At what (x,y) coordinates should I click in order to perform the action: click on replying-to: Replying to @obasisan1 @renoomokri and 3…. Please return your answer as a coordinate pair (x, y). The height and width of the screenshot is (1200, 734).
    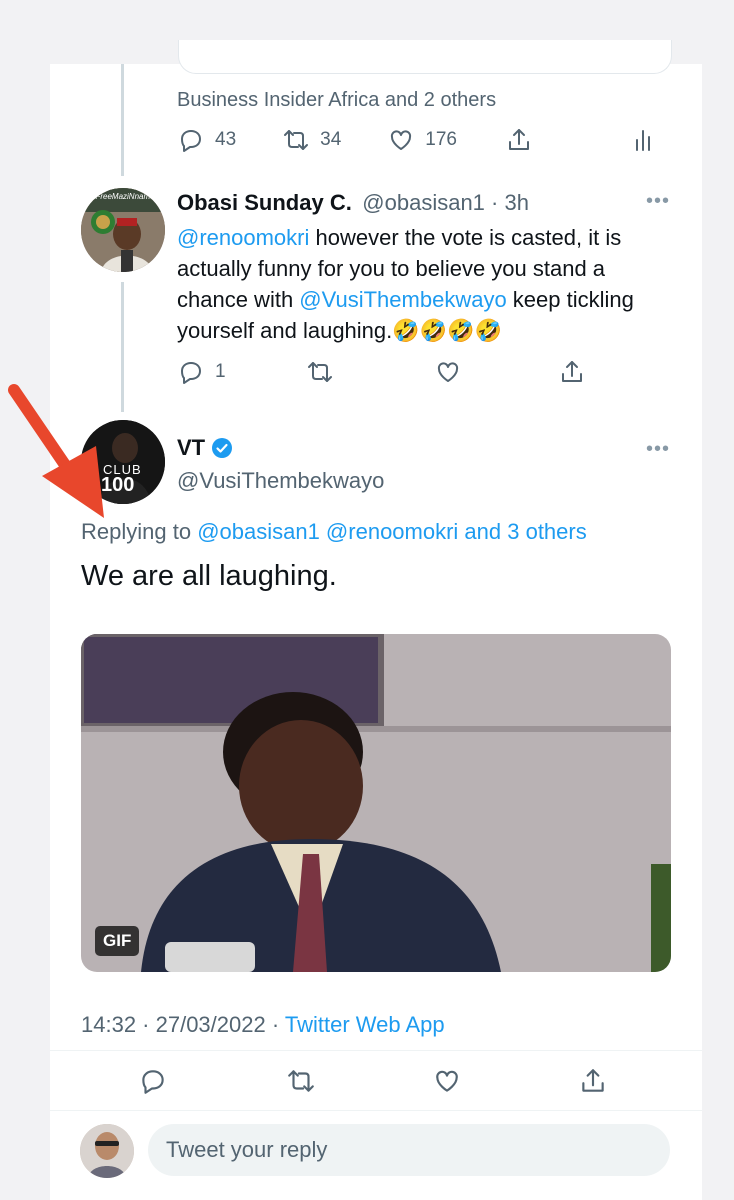
    Looking at the image, I should click on (334, 532).